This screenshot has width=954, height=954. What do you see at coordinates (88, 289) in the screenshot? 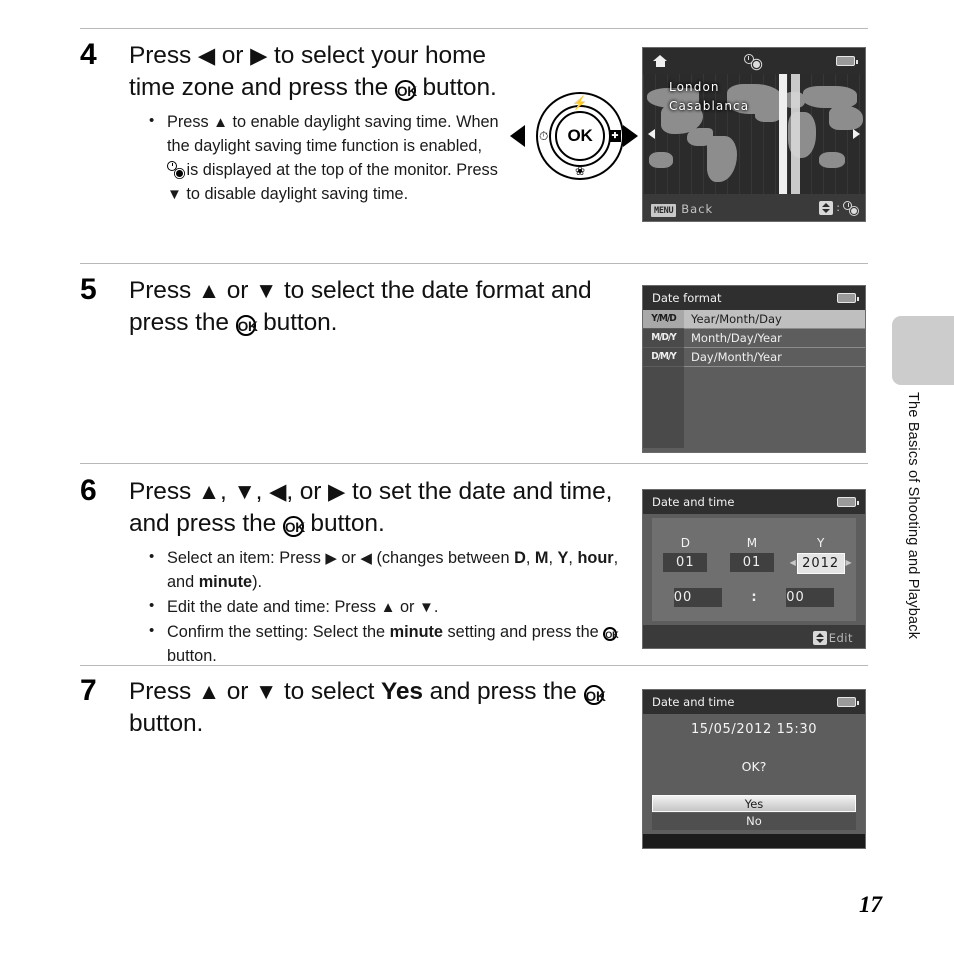
I see `step-5-number: 5` at bounding box center [88, 289].